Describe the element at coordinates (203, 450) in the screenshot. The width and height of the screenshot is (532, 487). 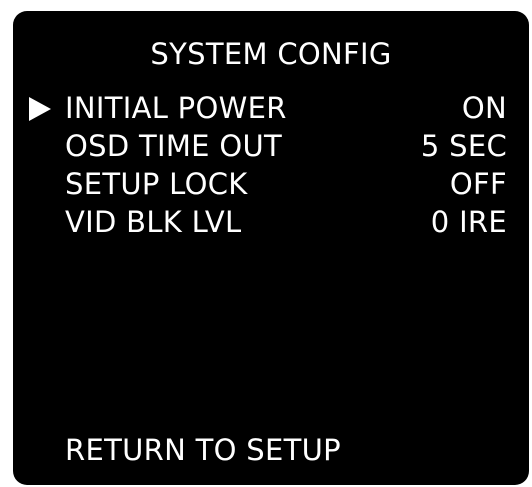
I see `return-to-setup-item: RETURN TO SETUP` at that location.